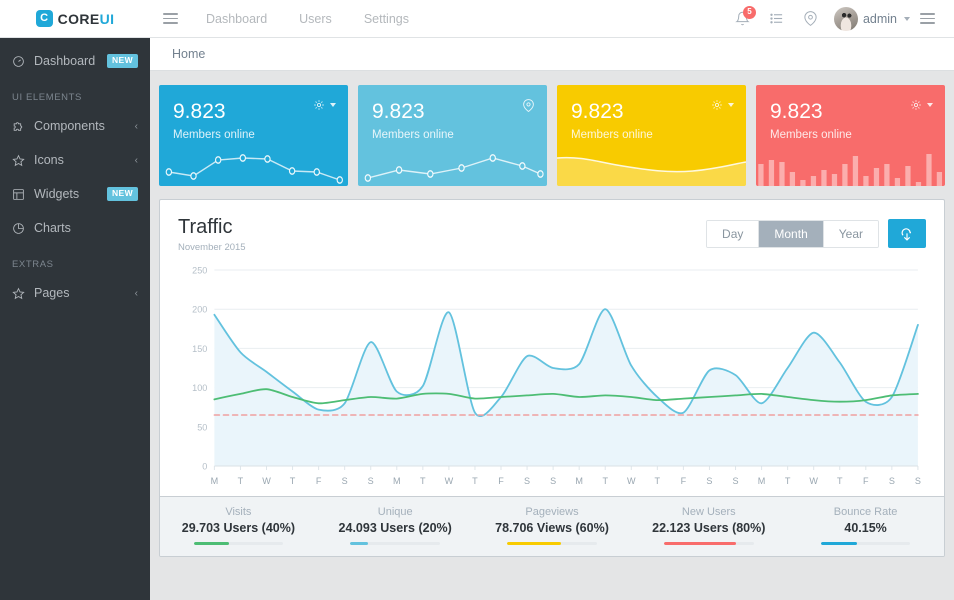 The height and width of the screenshot is (600, 954). Describe the element at coordinates (23, 194) in the screenshot. I see `grid-icon` at that location.